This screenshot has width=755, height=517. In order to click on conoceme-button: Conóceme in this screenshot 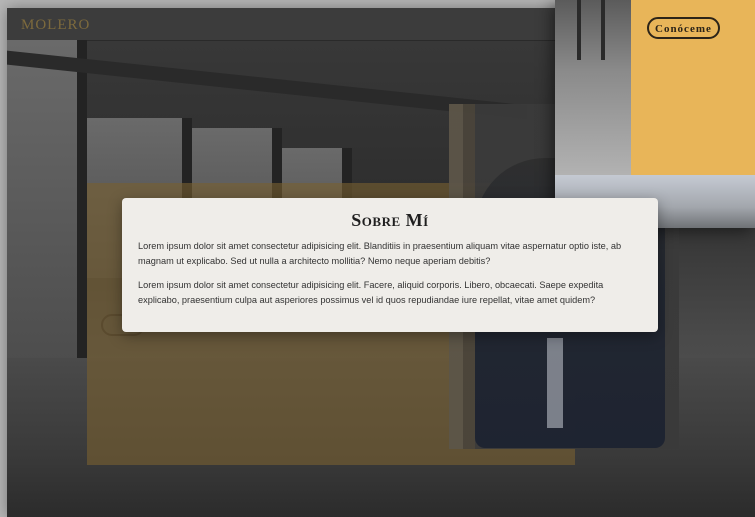, I will do `click(683, 28)`.